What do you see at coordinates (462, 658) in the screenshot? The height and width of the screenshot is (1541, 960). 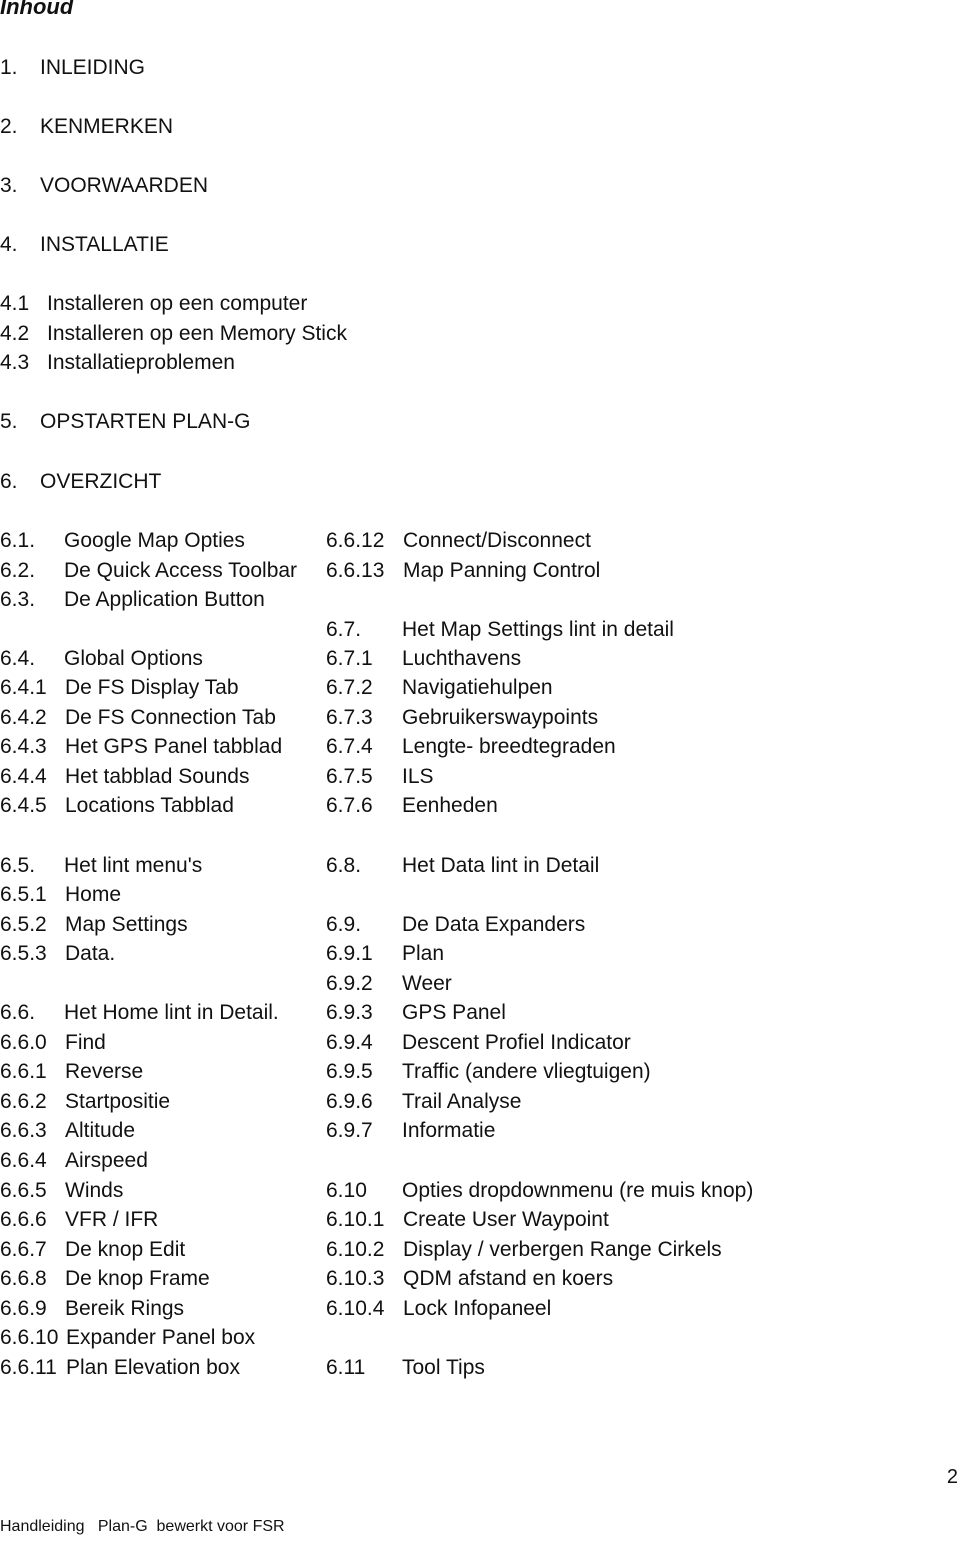 I see `toc-entry-label: Luchthavens` at bounding box center [462, 658].